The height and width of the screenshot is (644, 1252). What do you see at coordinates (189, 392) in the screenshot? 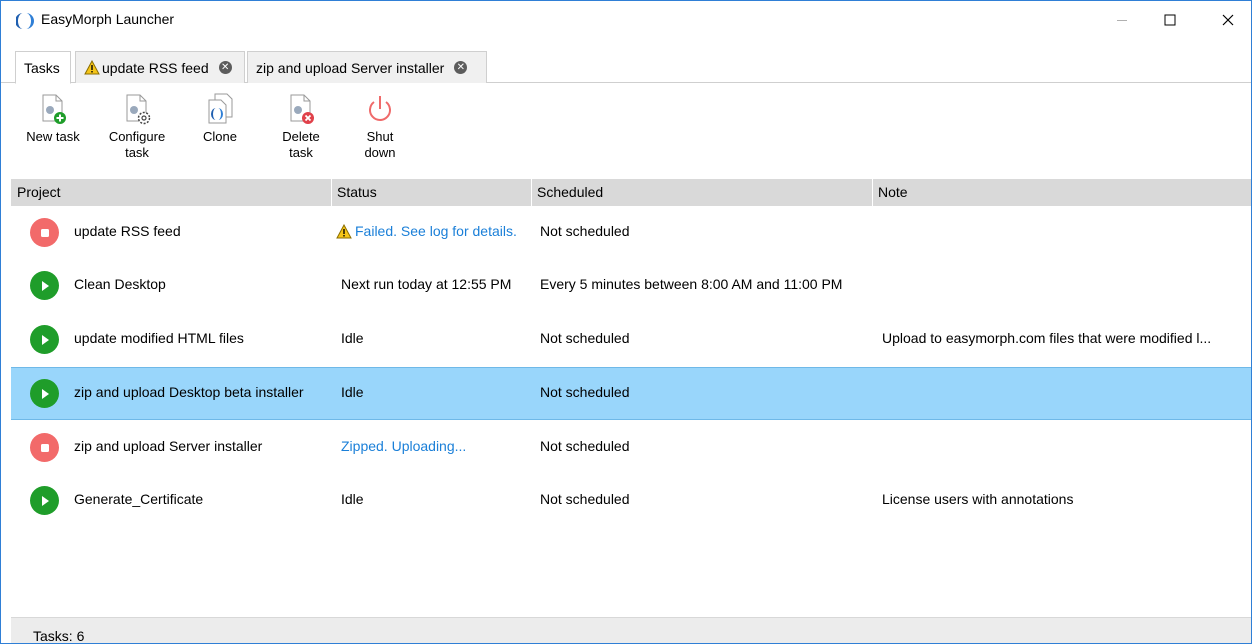
I see `project-cell: zip and upload Desktop beta installer` at bounding box center [189, 392].